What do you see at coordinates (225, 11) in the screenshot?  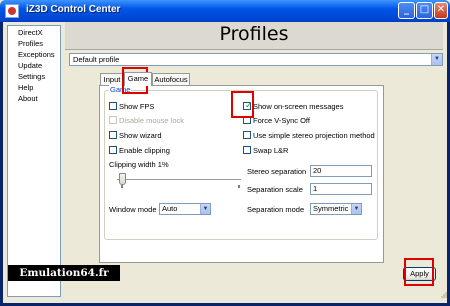 I see `title-bar: iZ3D Control Center _ □ ✕` at bounding box center [225, 11].